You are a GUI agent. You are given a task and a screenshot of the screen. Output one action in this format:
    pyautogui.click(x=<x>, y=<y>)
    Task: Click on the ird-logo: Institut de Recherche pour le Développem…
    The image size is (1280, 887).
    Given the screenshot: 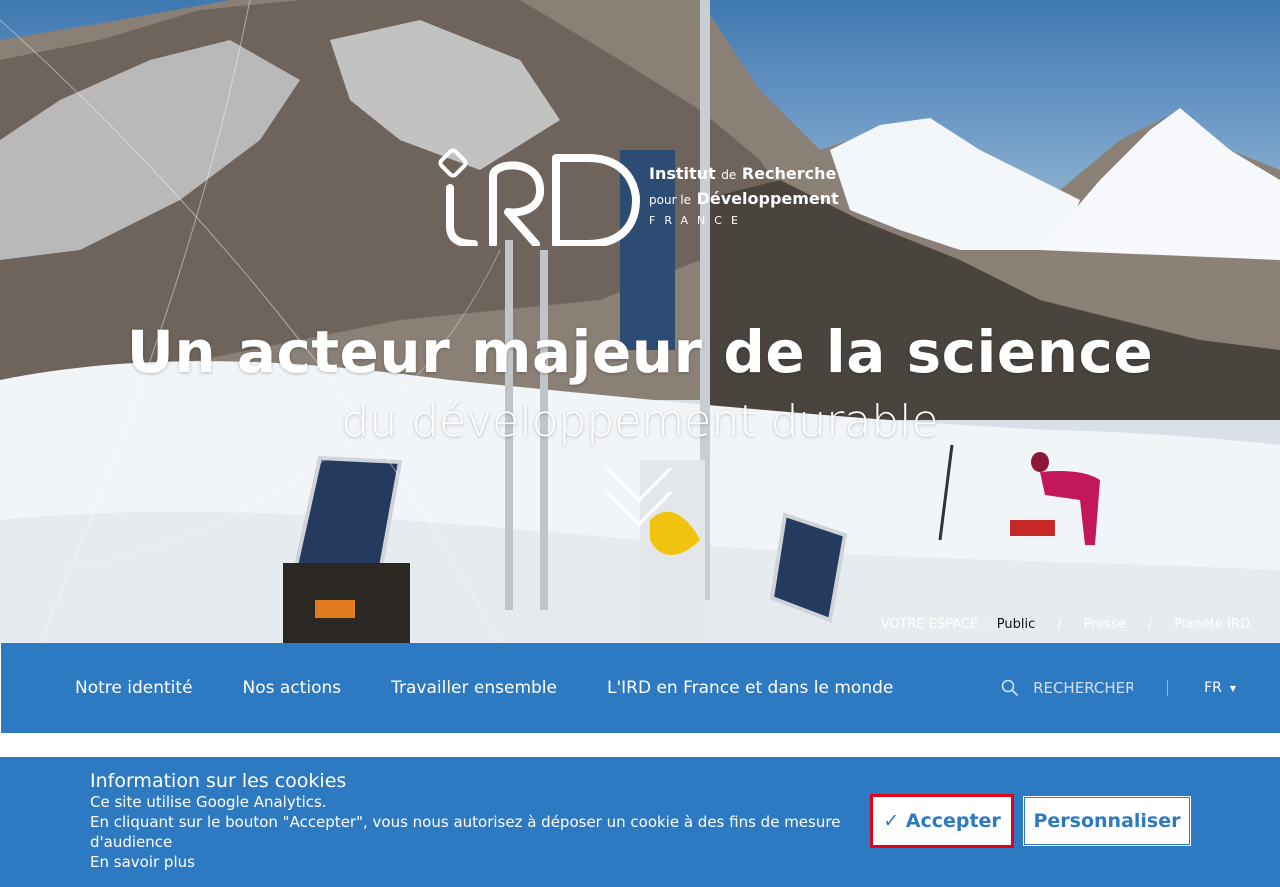 What is the action you would take?
    pyautogui.click(x=638, y=197)
    